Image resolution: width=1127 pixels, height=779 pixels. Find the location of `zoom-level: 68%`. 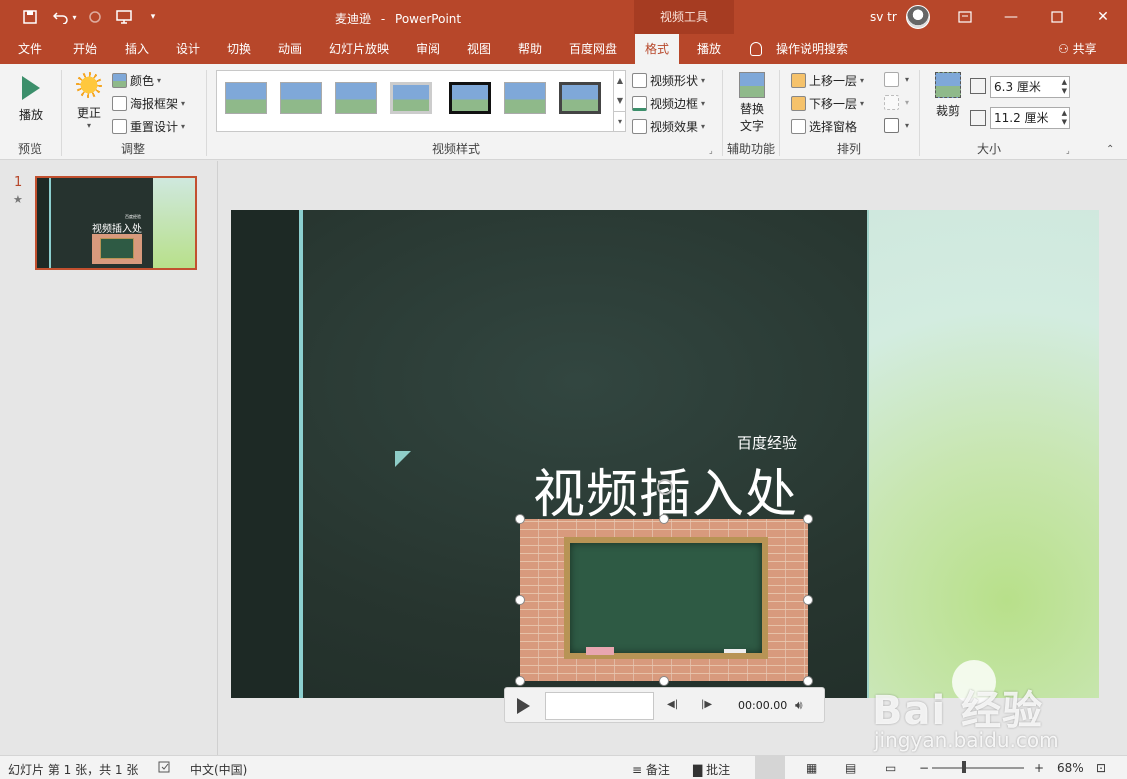

zoom-level: 68% is located at coordinates (1070, 768).